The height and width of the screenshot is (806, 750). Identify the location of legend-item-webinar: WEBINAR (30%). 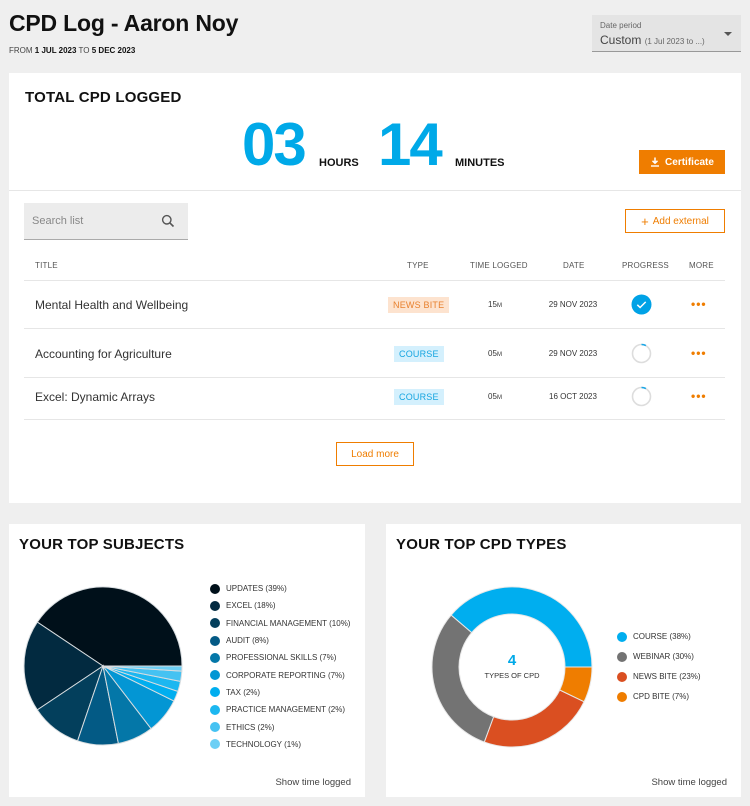
(659, 657).